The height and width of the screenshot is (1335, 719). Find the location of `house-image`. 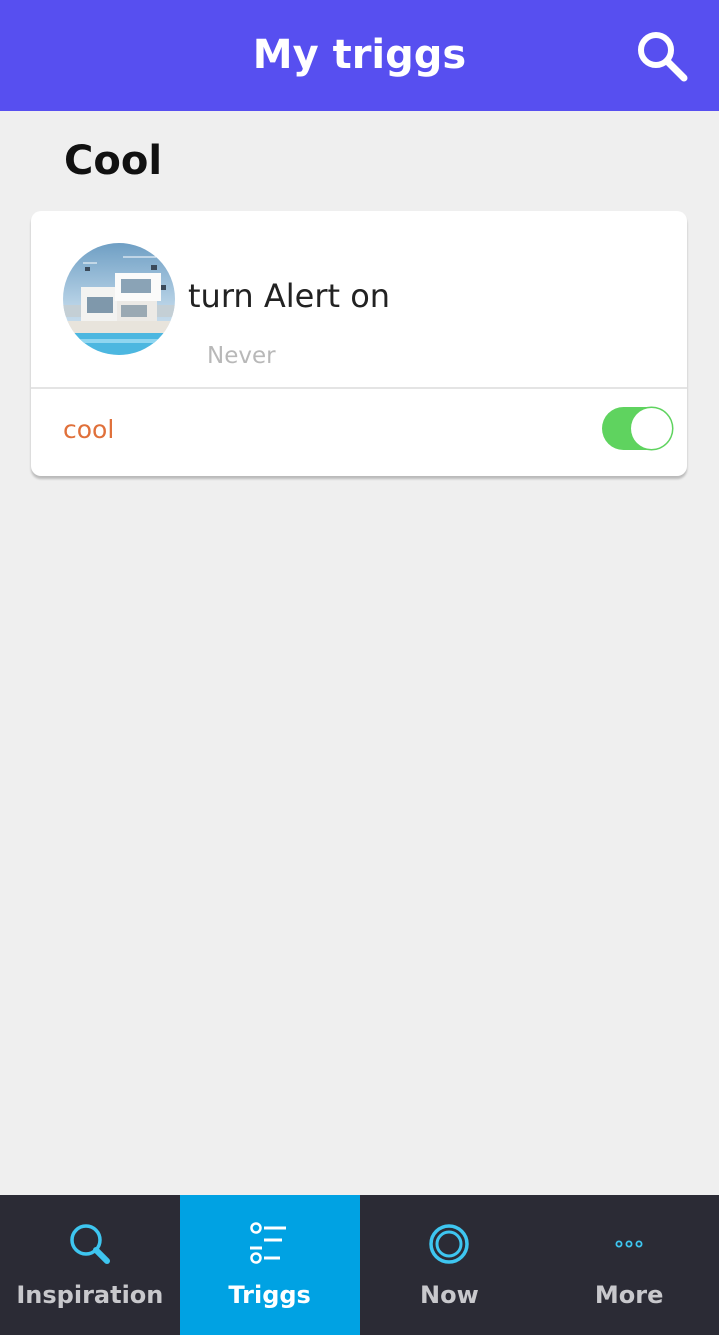

house-image is located at coordinates (119, 299).